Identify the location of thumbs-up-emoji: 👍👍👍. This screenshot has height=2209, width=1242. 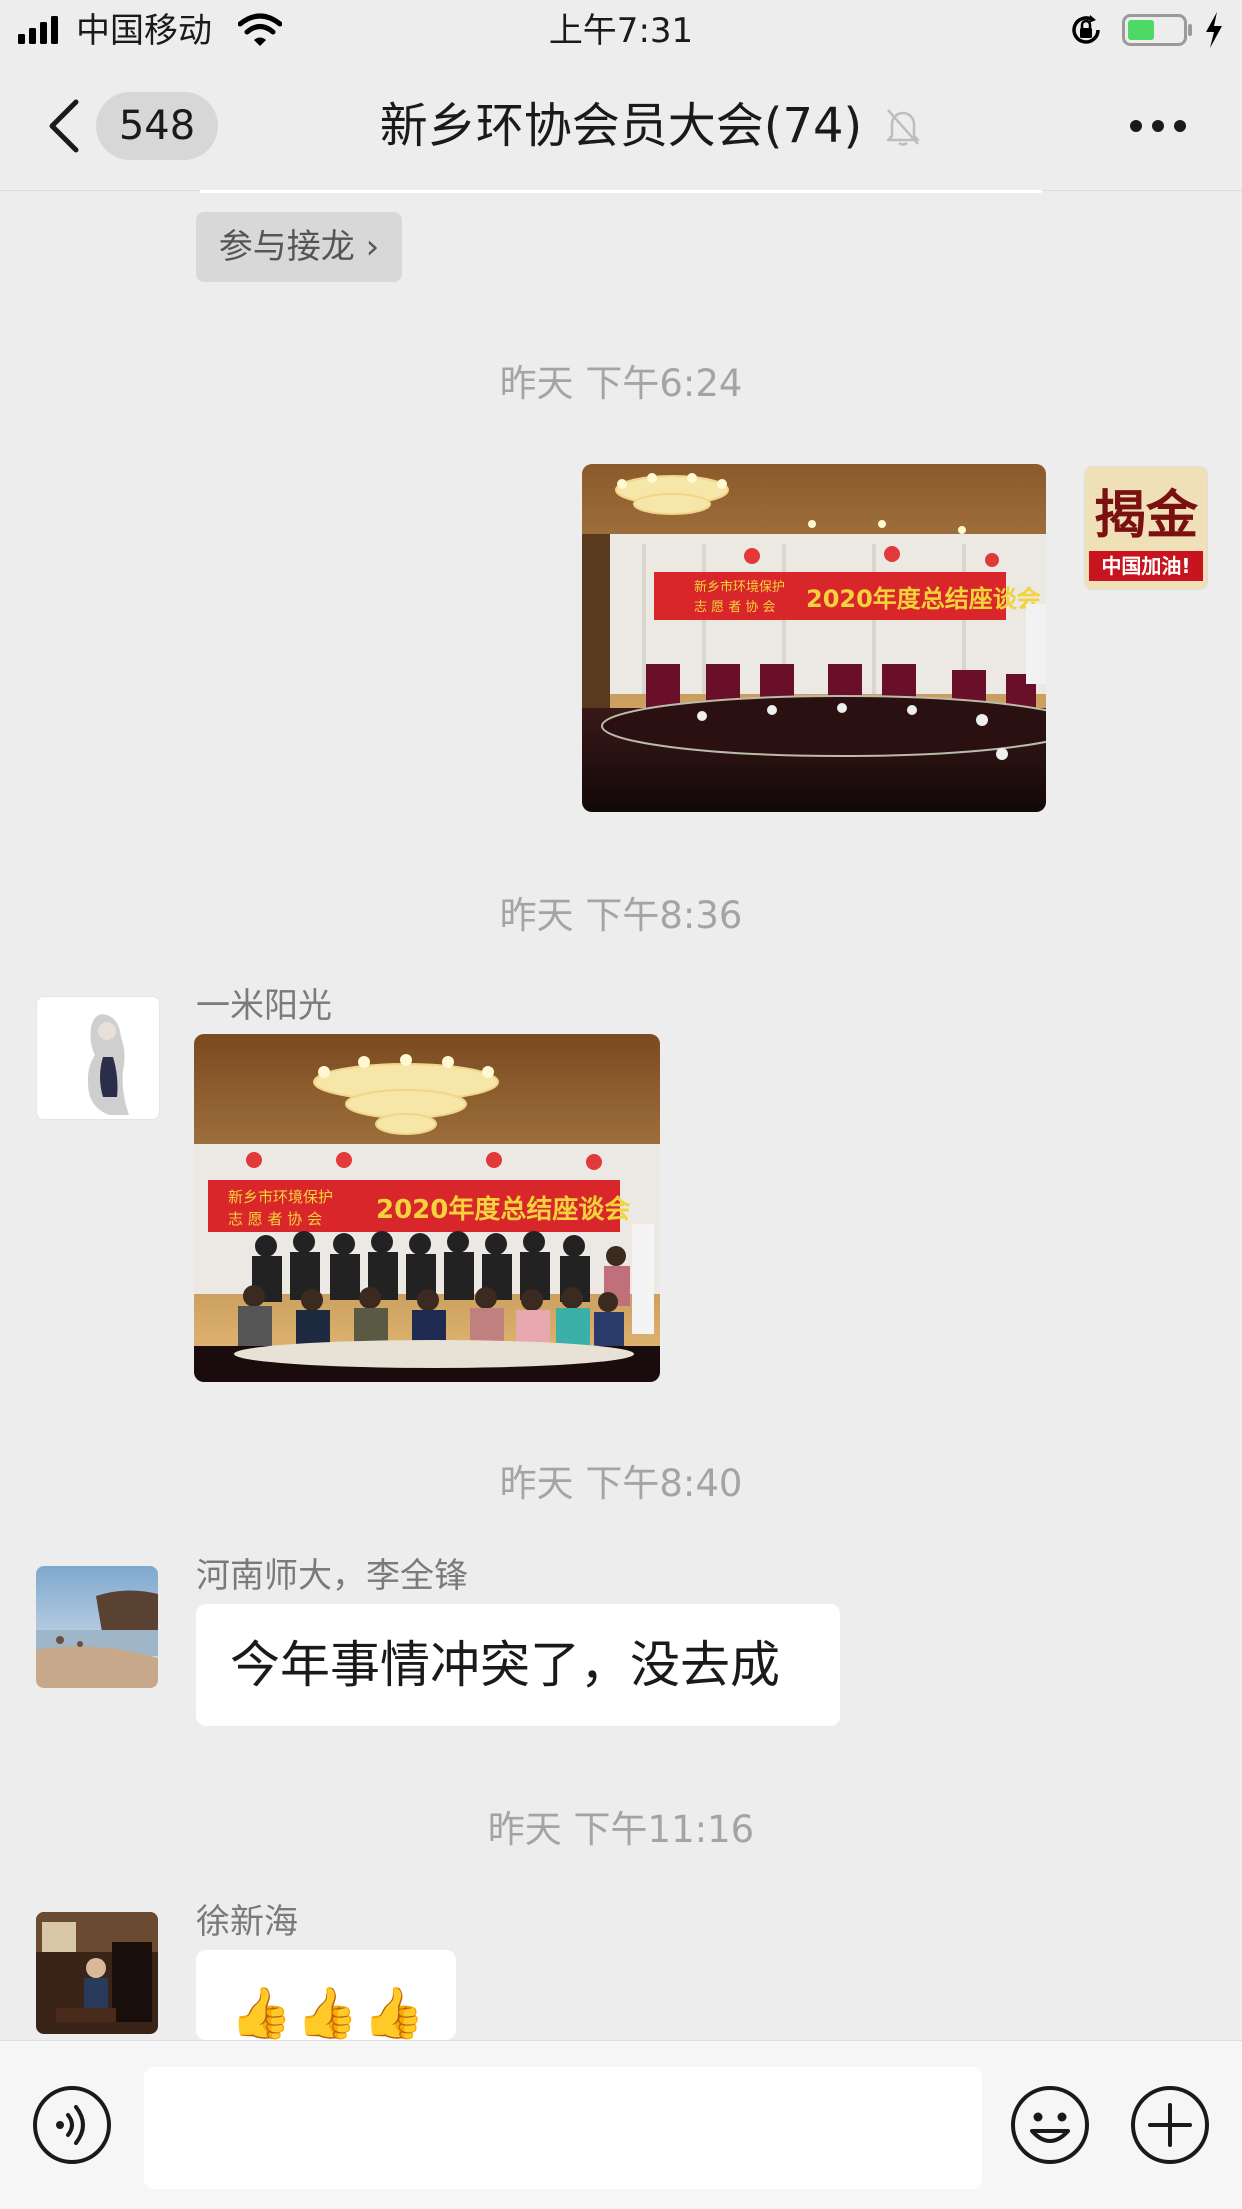
(329, 2012).